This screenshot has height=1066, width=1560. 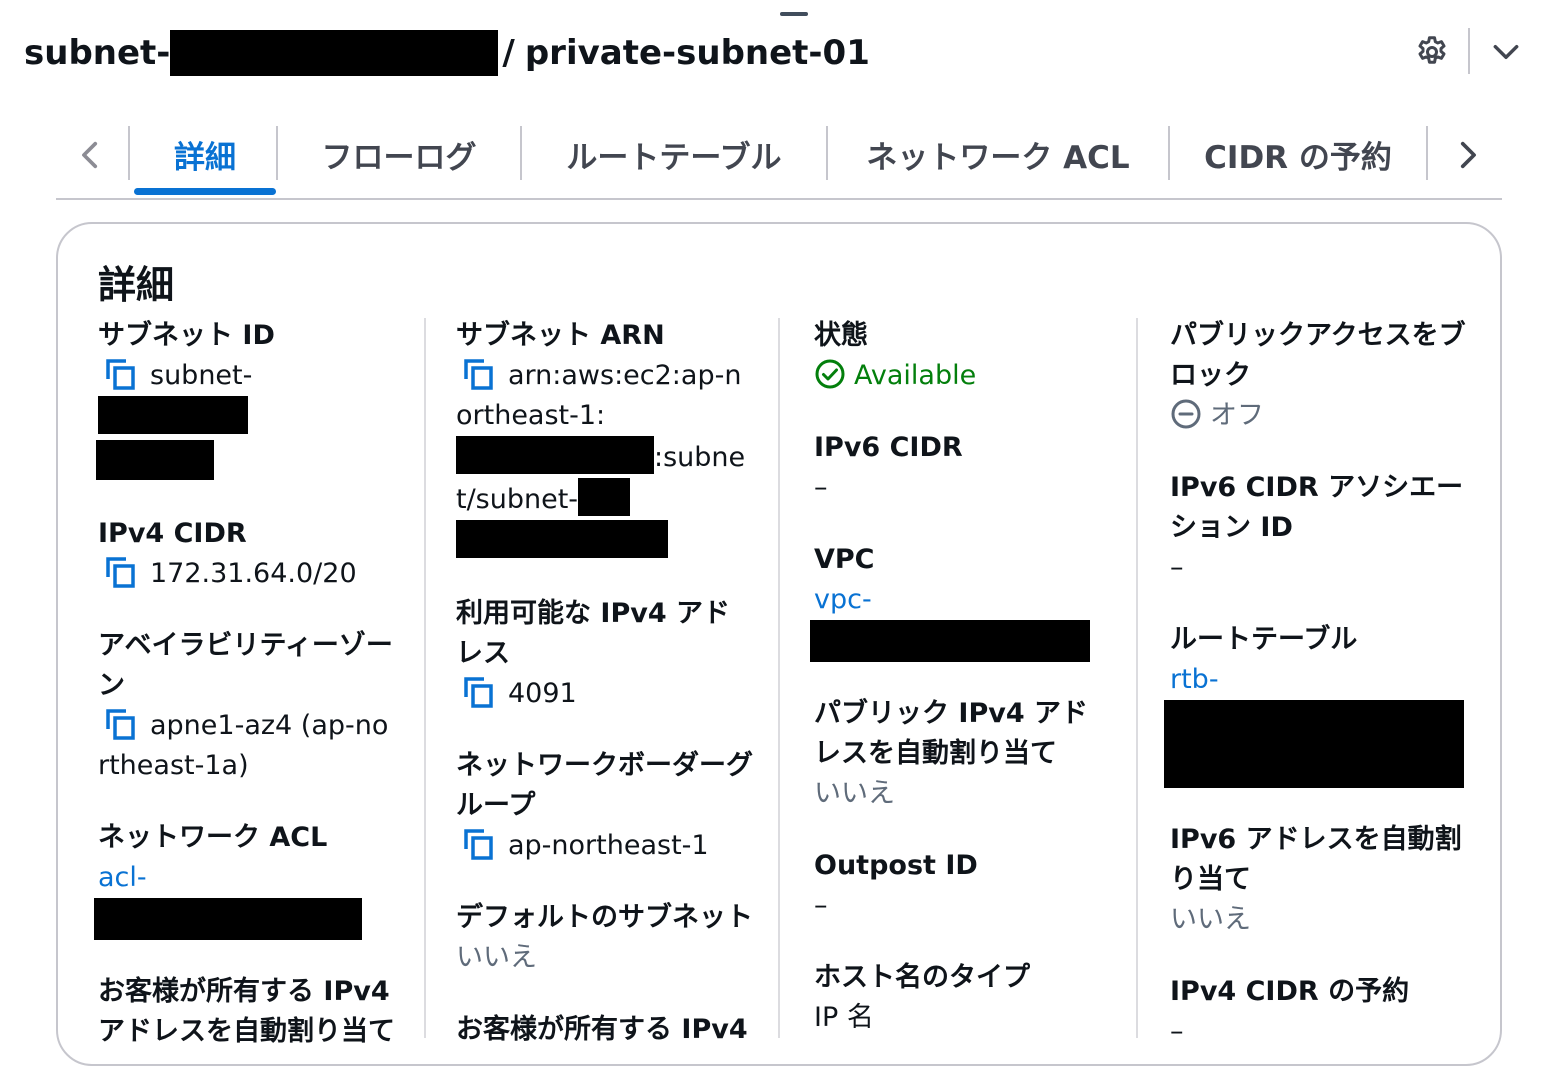 What do you see at coordinates (246, 1011) in the screenshot?
I see `customer-owned-ipv4-label: お客様が所有する IPv4 アドレスを自動割り当て` at bounding box center [246, 1011].